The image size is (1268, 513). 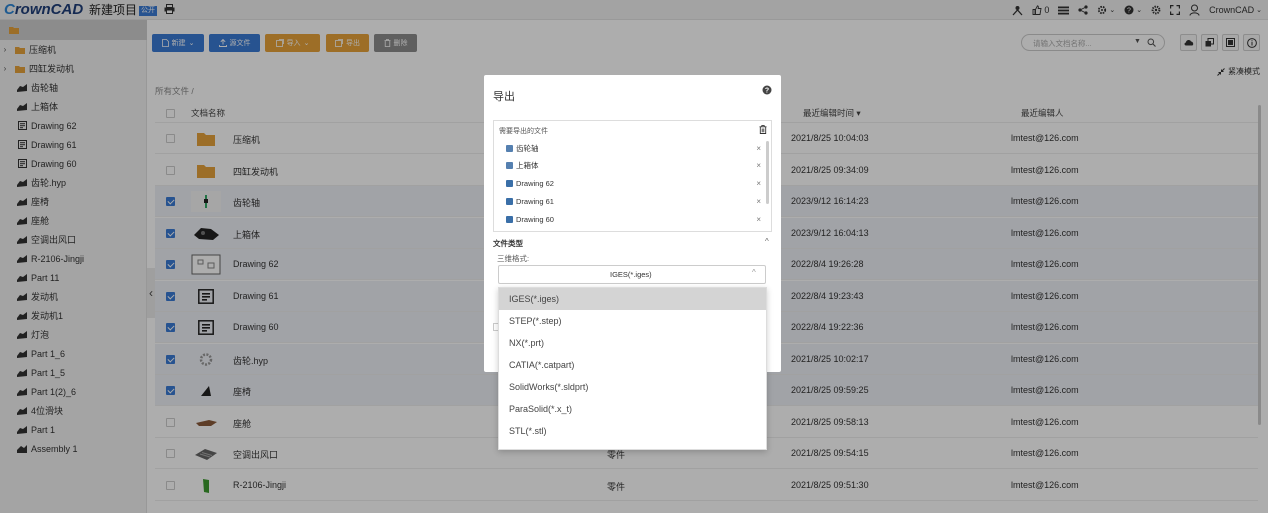 What do you see at coordinates (632, 299) in the screenshot?
I see `format-option: IGES(*.iges)` at bounding box center [632, 299].